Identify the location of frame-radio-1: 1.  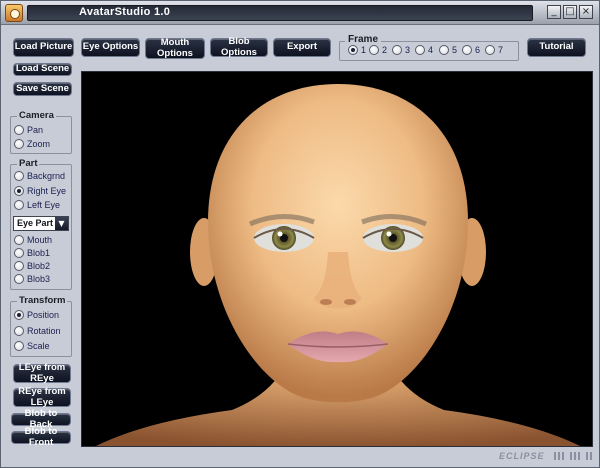
(357, 50).